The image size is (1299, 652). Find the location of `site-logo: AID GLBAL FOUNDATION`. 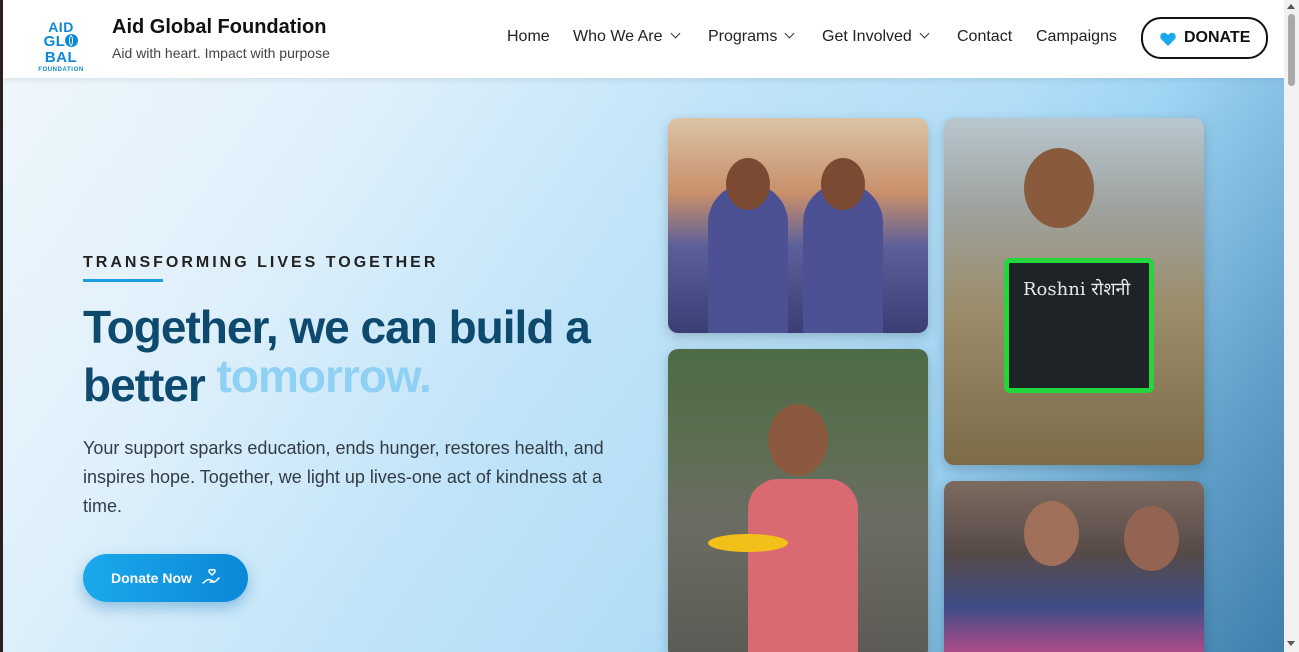

site-logo: AID GLBAL FOUNDATION is located at coordinates (61, 46).